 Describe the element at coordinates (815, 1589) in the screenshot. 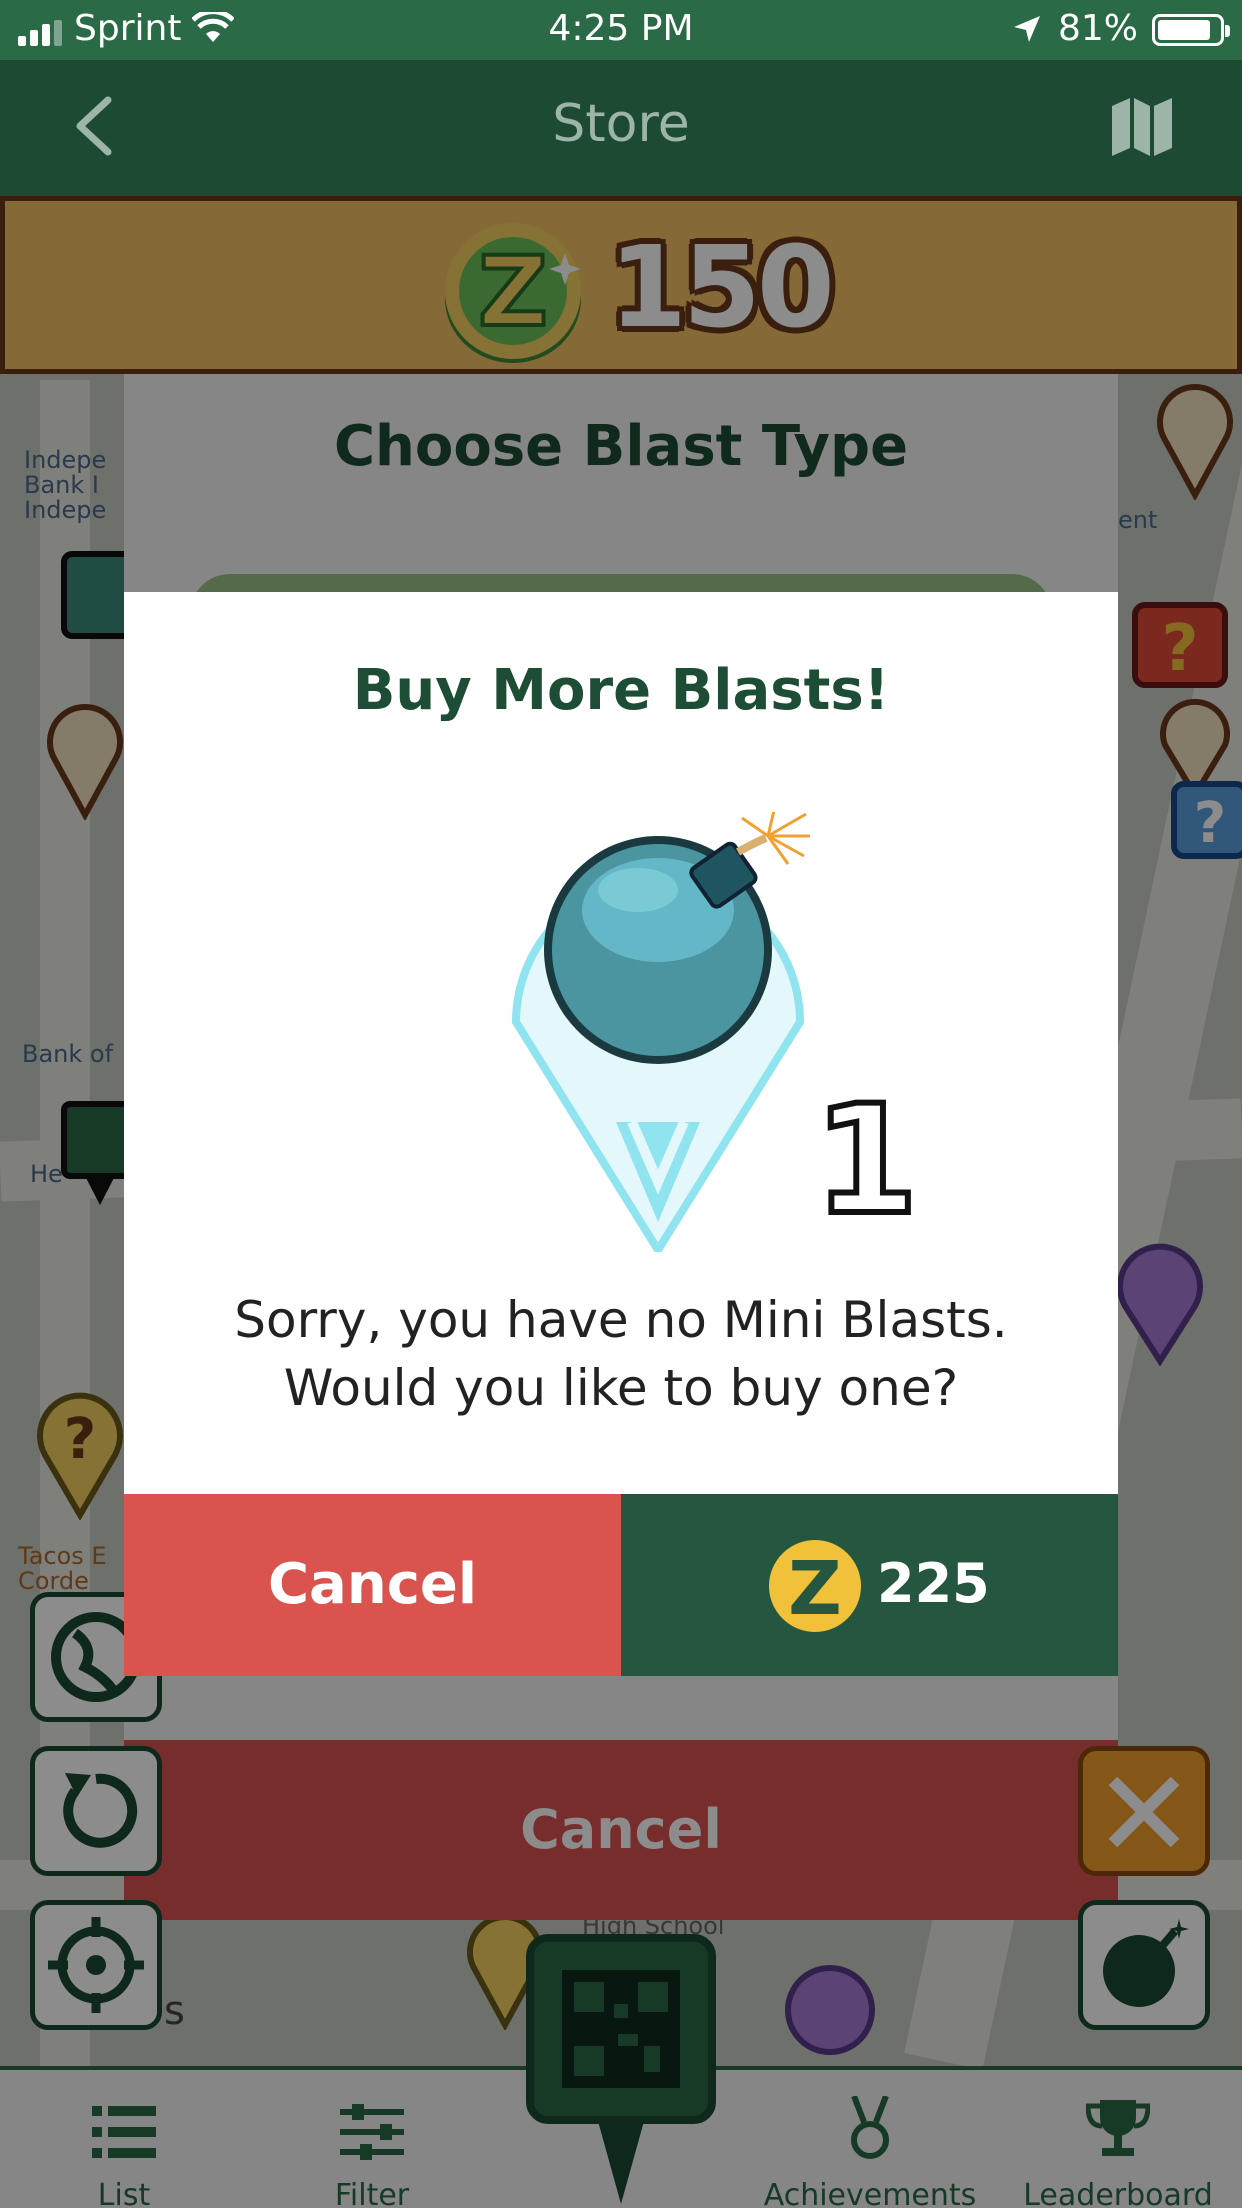

I see `svg-text: Z` at that location.